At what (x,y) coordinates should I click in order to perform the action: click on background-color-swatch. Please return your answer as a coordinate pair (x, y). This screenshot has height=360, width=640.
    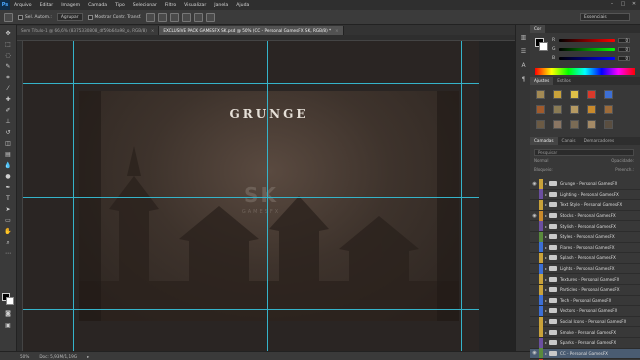
    Looking at the image, I should click on (10, 301).